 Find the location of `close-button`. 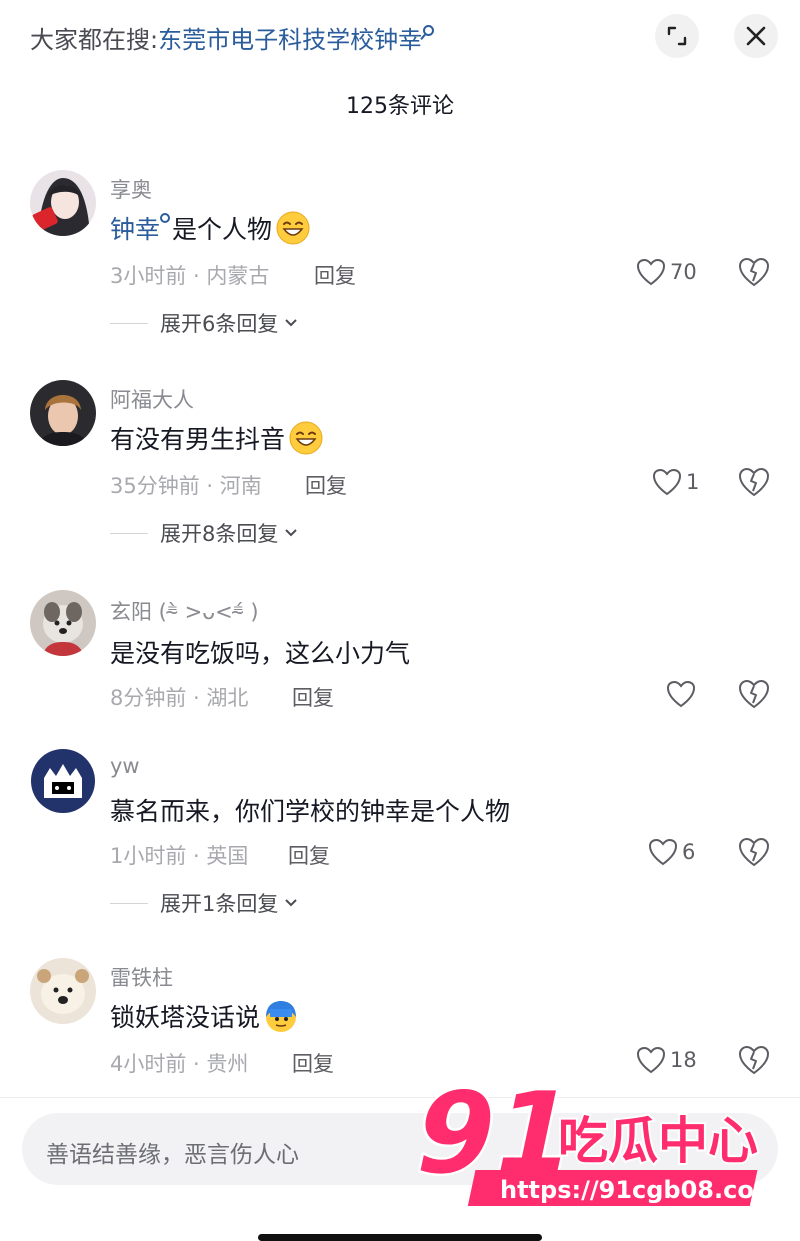

close-button is located at coordinates (756, 36).